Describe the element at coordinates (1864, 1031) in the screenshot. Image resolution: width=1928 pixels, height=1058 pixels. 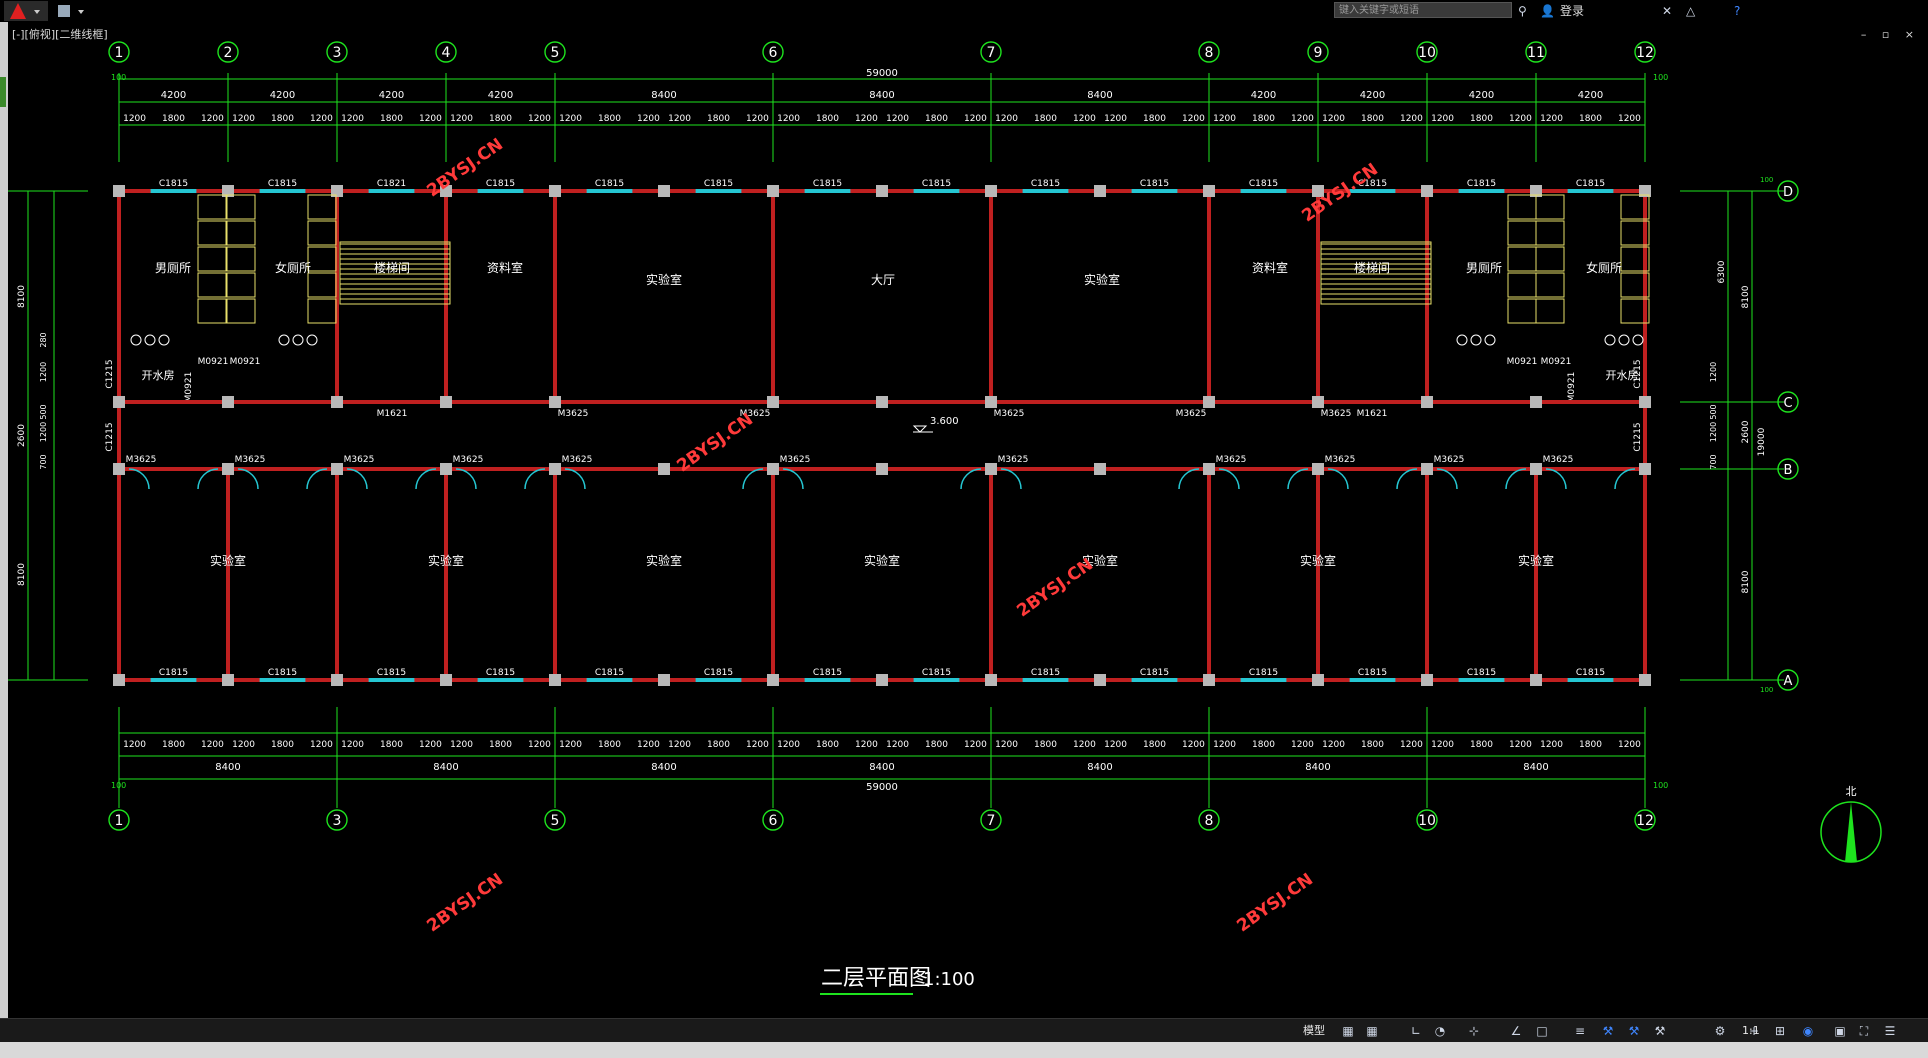
I see `clean-screen-icon: ⛶` at that location.